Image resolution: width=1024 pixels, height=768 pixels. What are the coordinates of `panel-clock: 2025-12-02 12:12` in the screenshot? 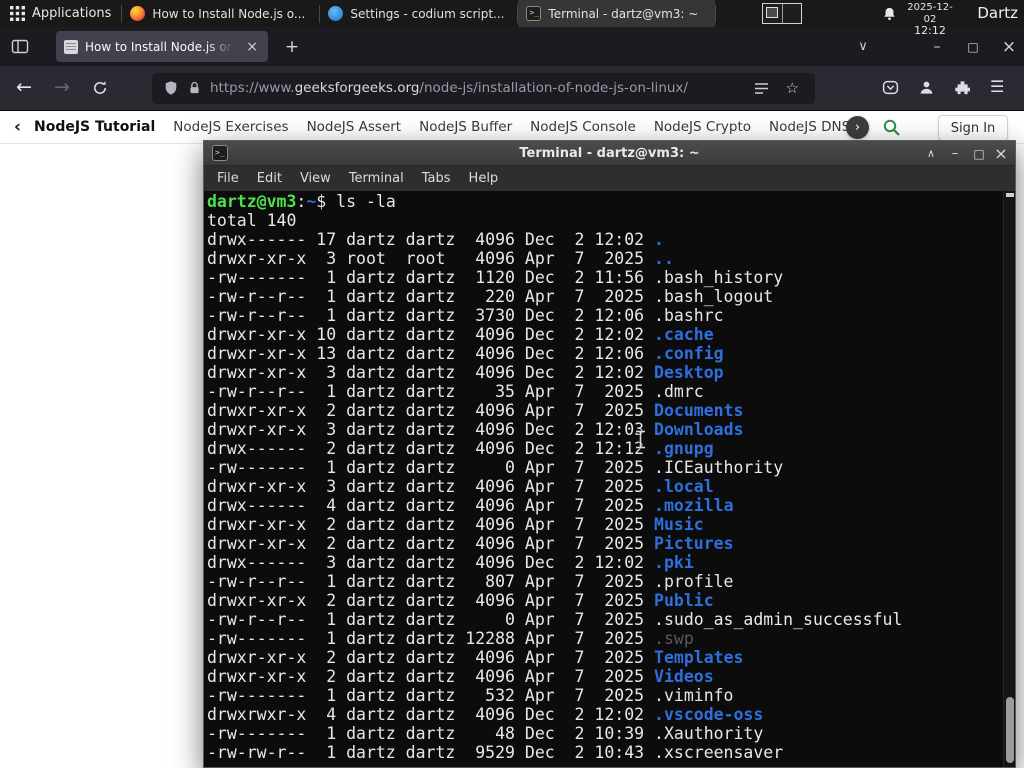 It's located at (930, 20).